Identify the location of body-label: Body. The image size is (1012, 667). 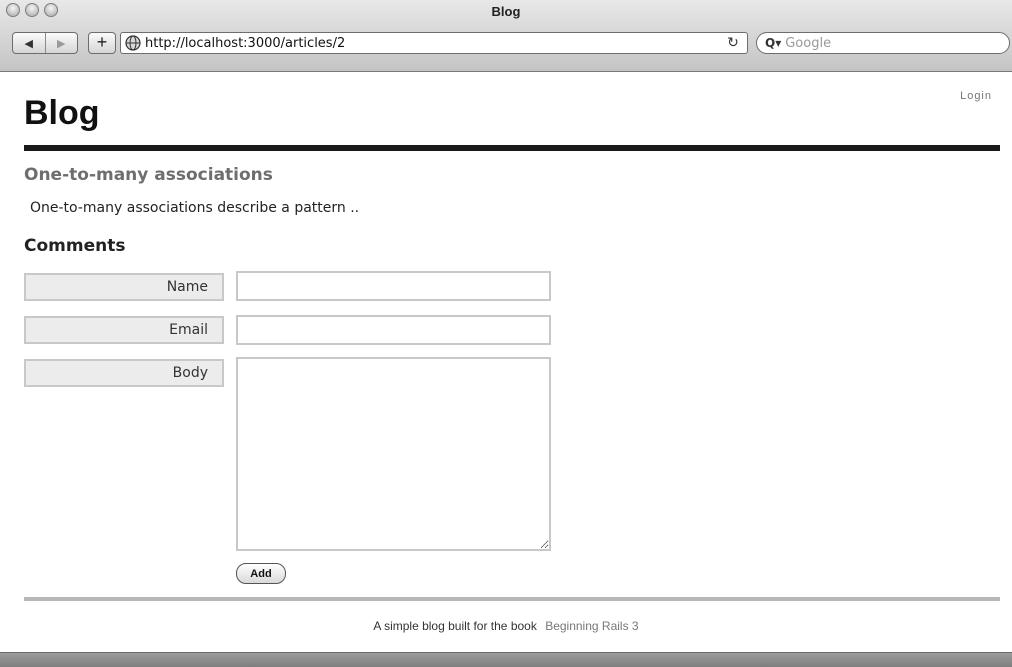
(124, 373).